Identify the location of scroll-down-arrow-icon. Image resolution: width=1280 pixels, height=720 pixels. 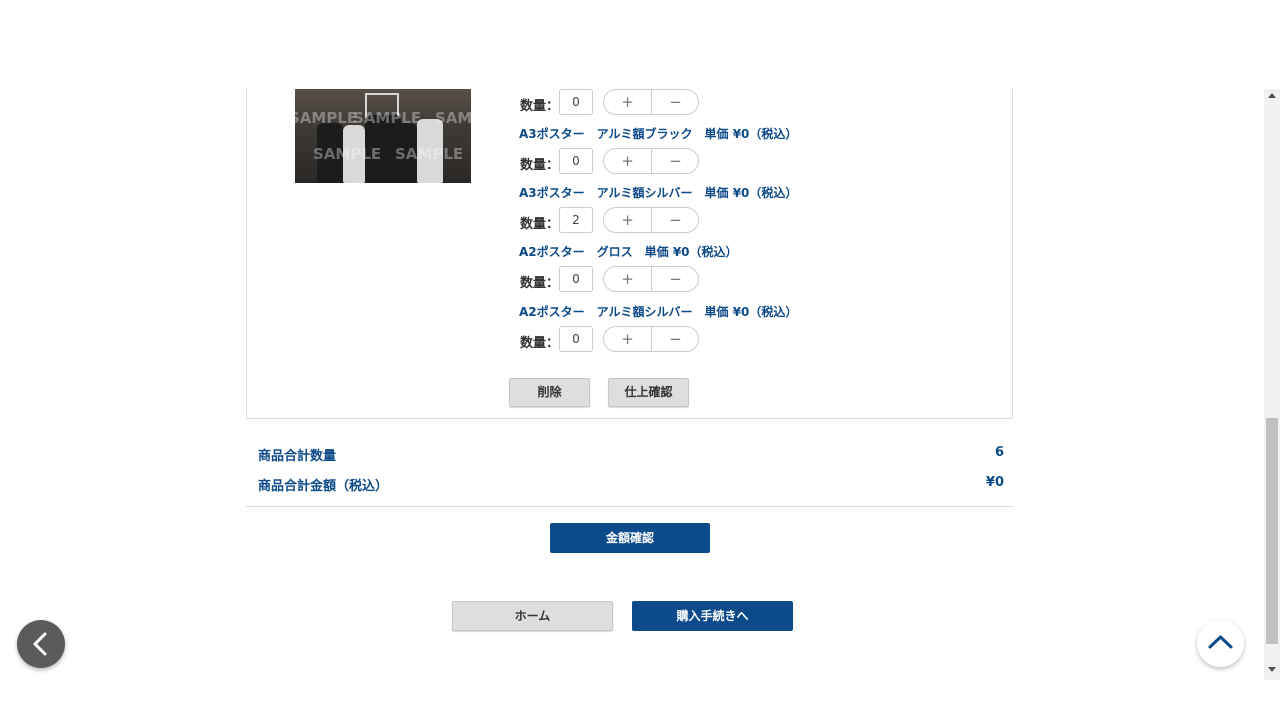
(1272, 669).